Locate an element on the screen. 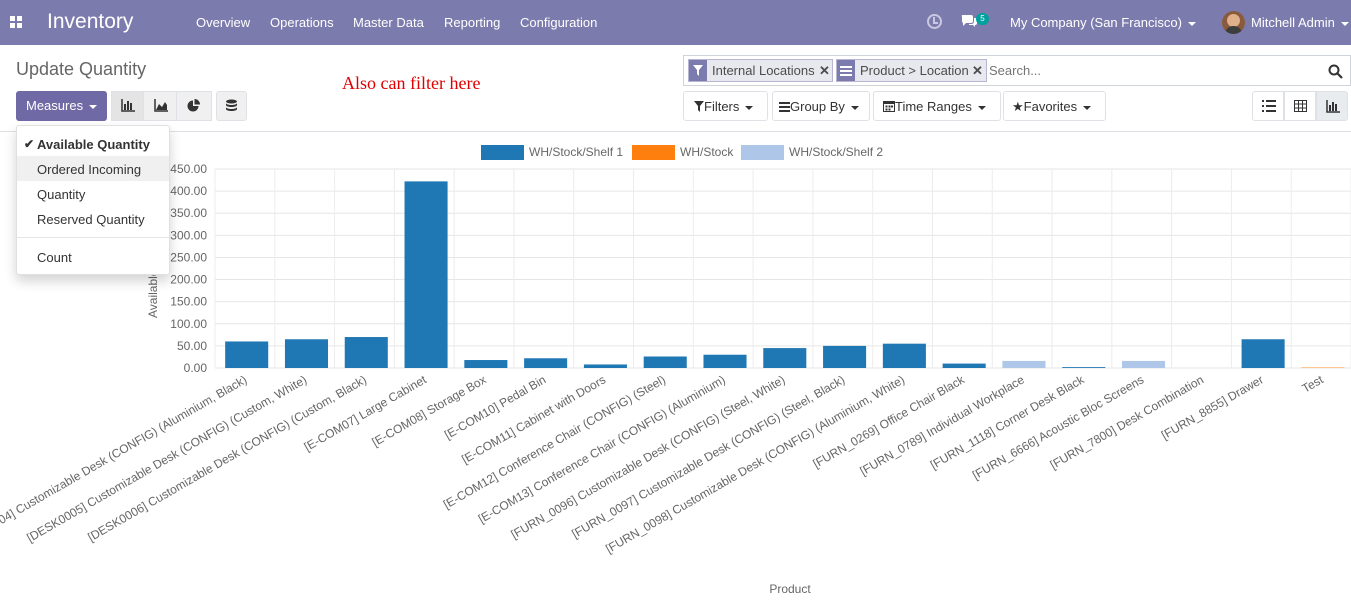 Image resolution: width=1351 pixels, height=601 pixels. company-switcher: My Company (San Francisco) is located at coordinates (1103, 22).